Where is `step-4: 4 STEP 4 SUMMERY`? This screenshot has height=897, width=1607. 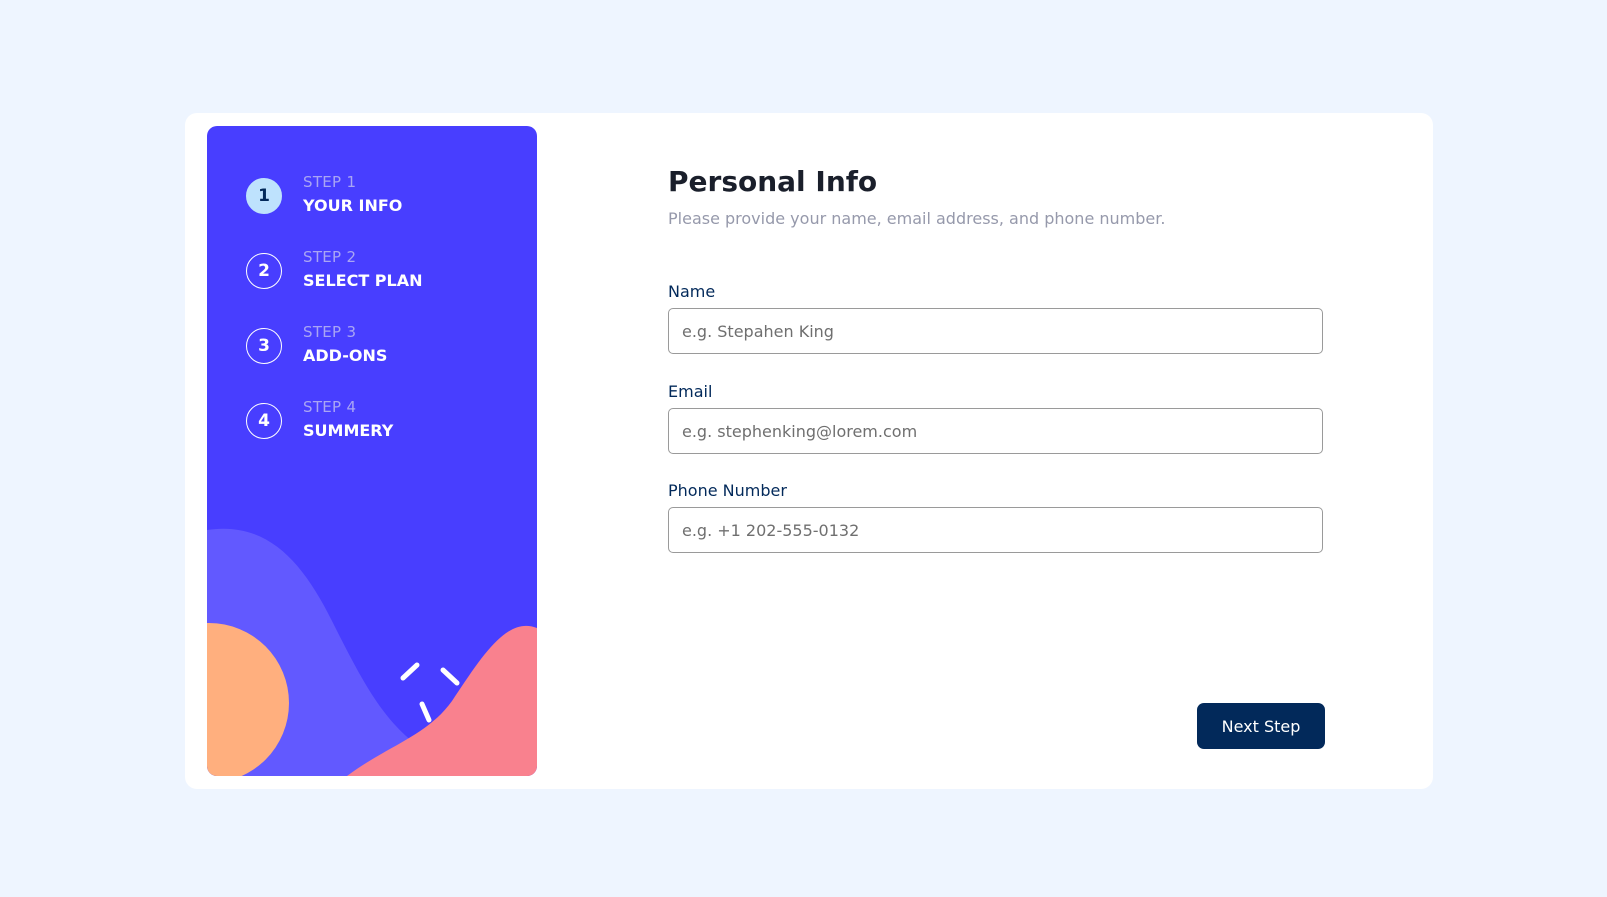 step-4: 4 STEP 4 SUMMERY is located at coordinates (376, 424).